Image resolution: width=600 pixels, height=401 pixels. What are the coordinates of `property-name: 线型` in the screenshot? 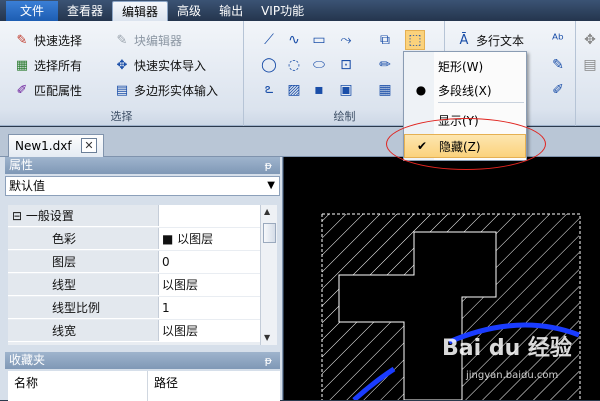 It's located at (83, 284).